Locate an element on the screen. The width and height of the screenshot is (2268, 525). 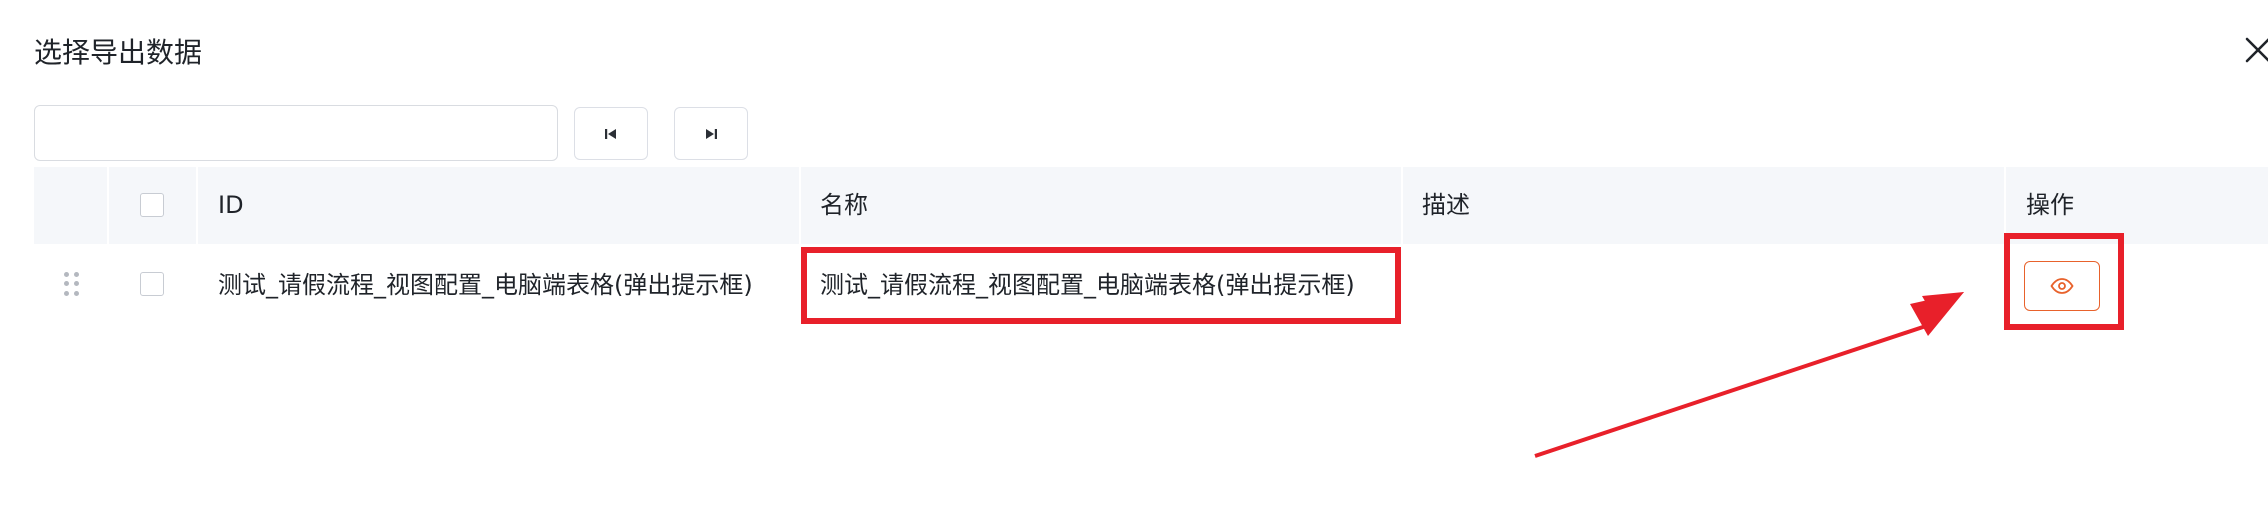
view-button is located at coordinates (2062, 286).